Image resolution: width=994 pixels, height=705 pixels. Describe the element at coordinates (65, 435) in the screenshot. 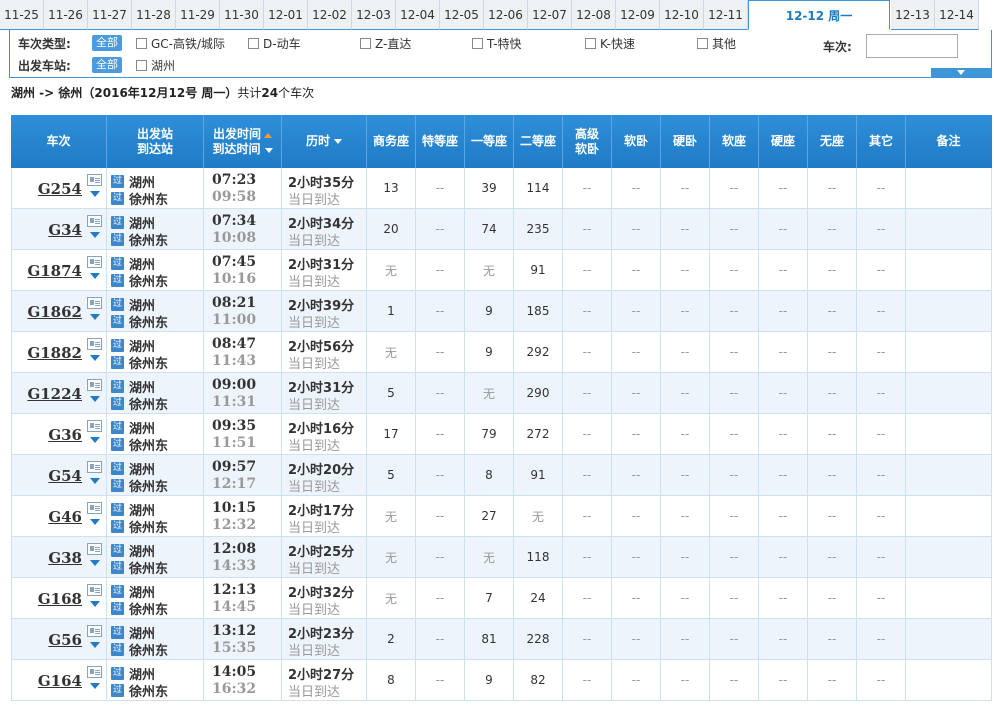

I see `train-number-link: G36` at that location.